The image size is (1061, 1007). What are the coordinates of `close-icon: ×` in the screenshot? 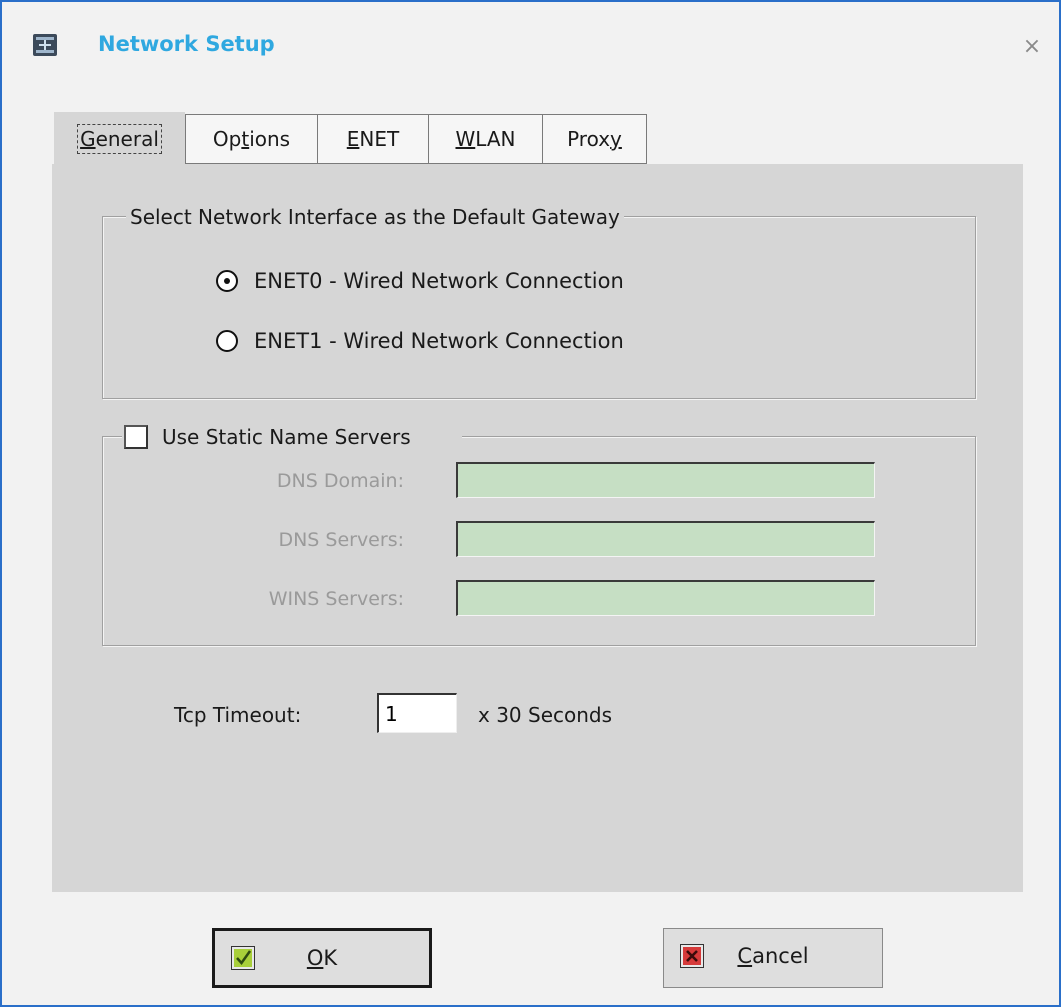 It's located at (1032, 47).